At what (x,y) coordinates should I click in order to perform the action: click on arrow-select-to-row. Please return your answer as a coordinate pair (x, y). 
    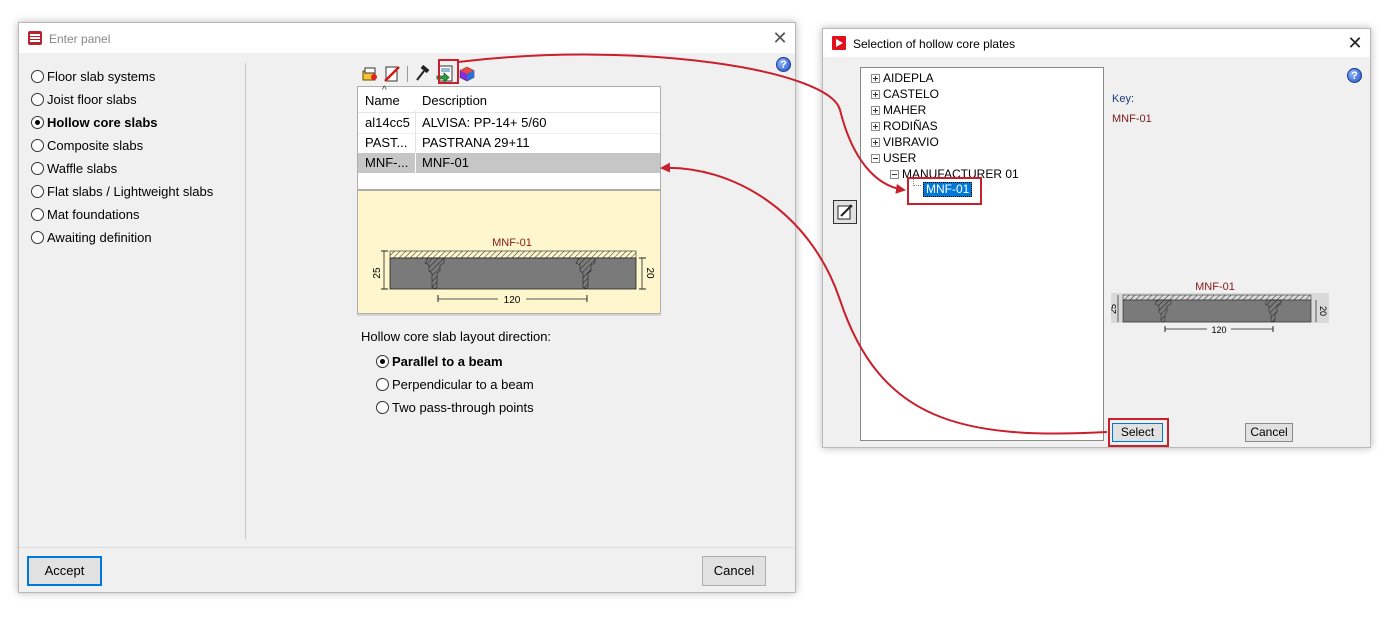
    Looking at the image, I should click on (884, 298).